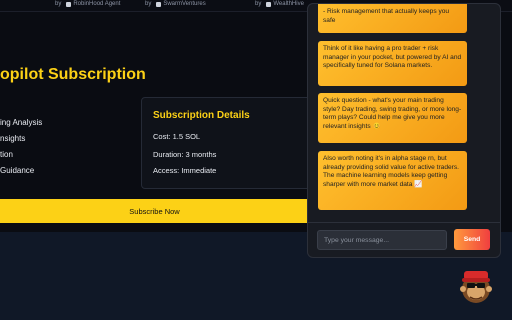 The image size is (512, 320). What do you see at coordinates (269, 4) in the screenshot?
I see `wealthhive-icon` at bounding box center [269, 4].